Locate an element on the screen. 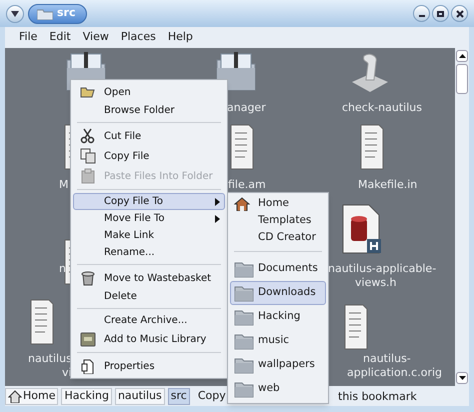 This screenshot has height=412, width=474. minimize-button is located at coordinates (421, 13).